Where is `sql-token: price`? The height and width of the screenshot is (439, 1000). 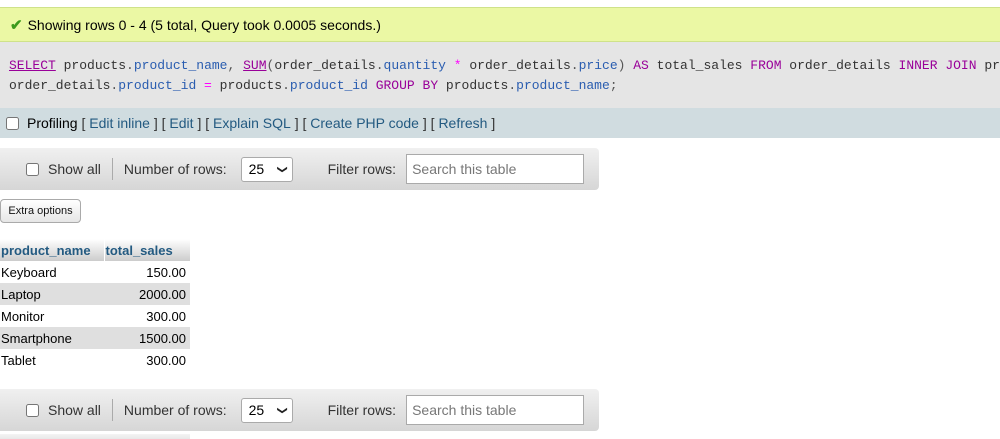
sql-token: price is located at coordinates (598, 65).